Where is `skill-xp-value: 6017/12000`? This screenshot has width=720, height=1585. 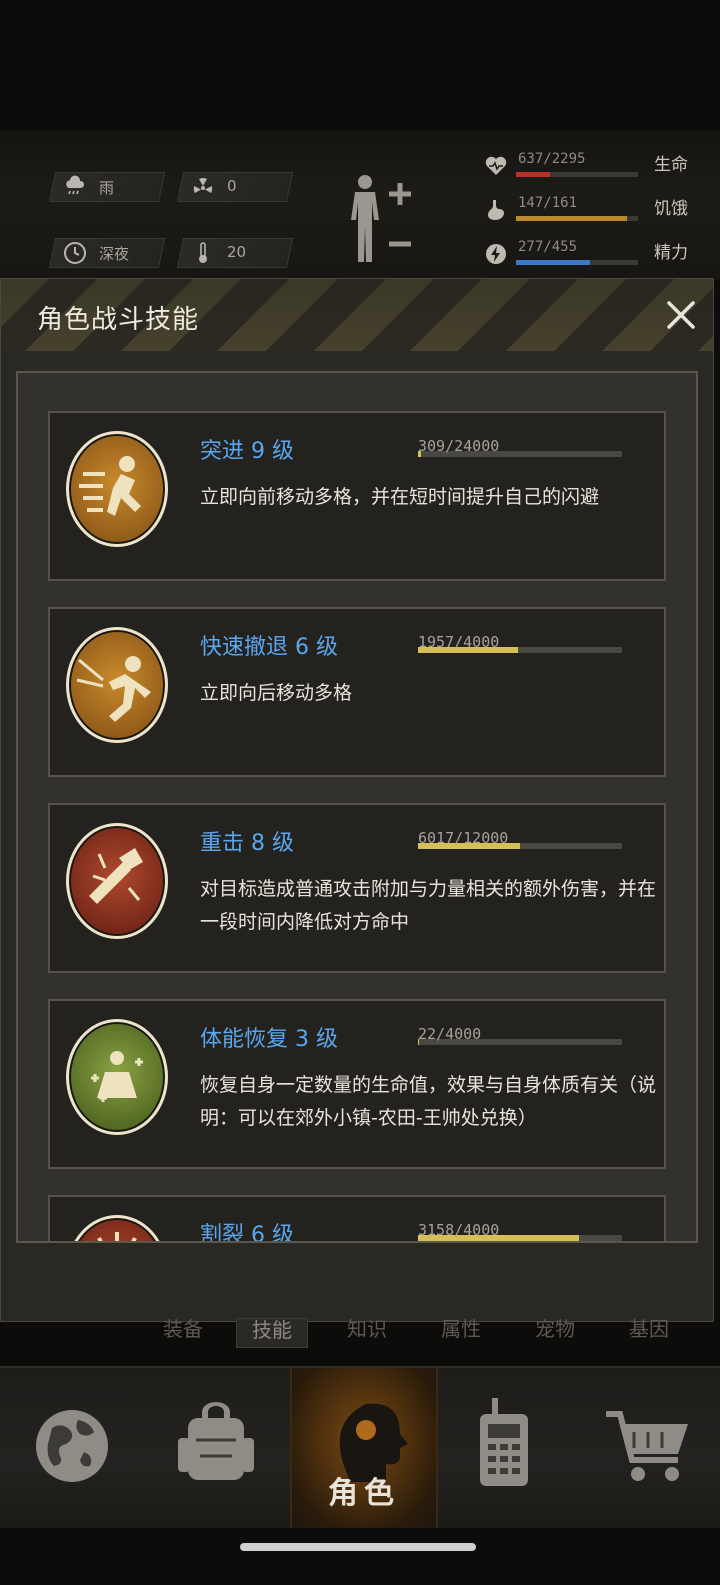
skill-xp-value: 6017/12000 is located at coordinates (463, 838).